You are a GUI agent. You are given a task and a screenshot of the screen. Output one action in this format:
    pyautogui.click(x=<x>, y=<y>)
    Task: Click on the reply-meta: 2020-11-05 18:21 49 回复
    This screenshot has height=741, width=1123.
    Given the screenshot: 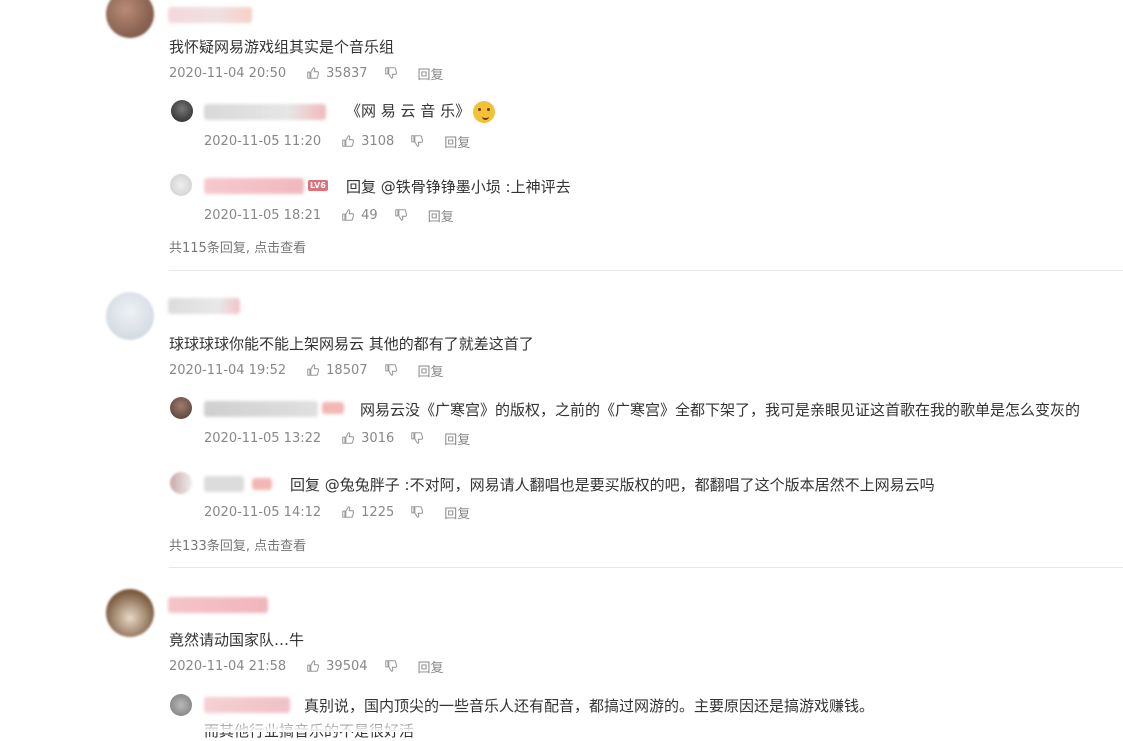 What is the action you would take?
    pyautogui.click(x=329, y=215)
    